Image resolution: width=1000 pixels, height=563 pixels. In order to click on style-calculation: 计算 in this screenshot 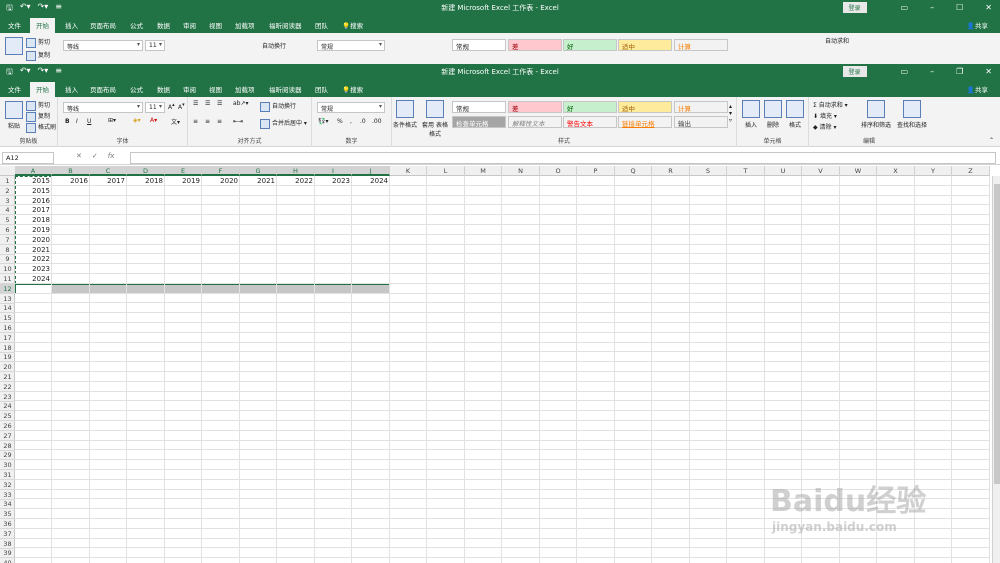, I will do `click(701, 107)`.